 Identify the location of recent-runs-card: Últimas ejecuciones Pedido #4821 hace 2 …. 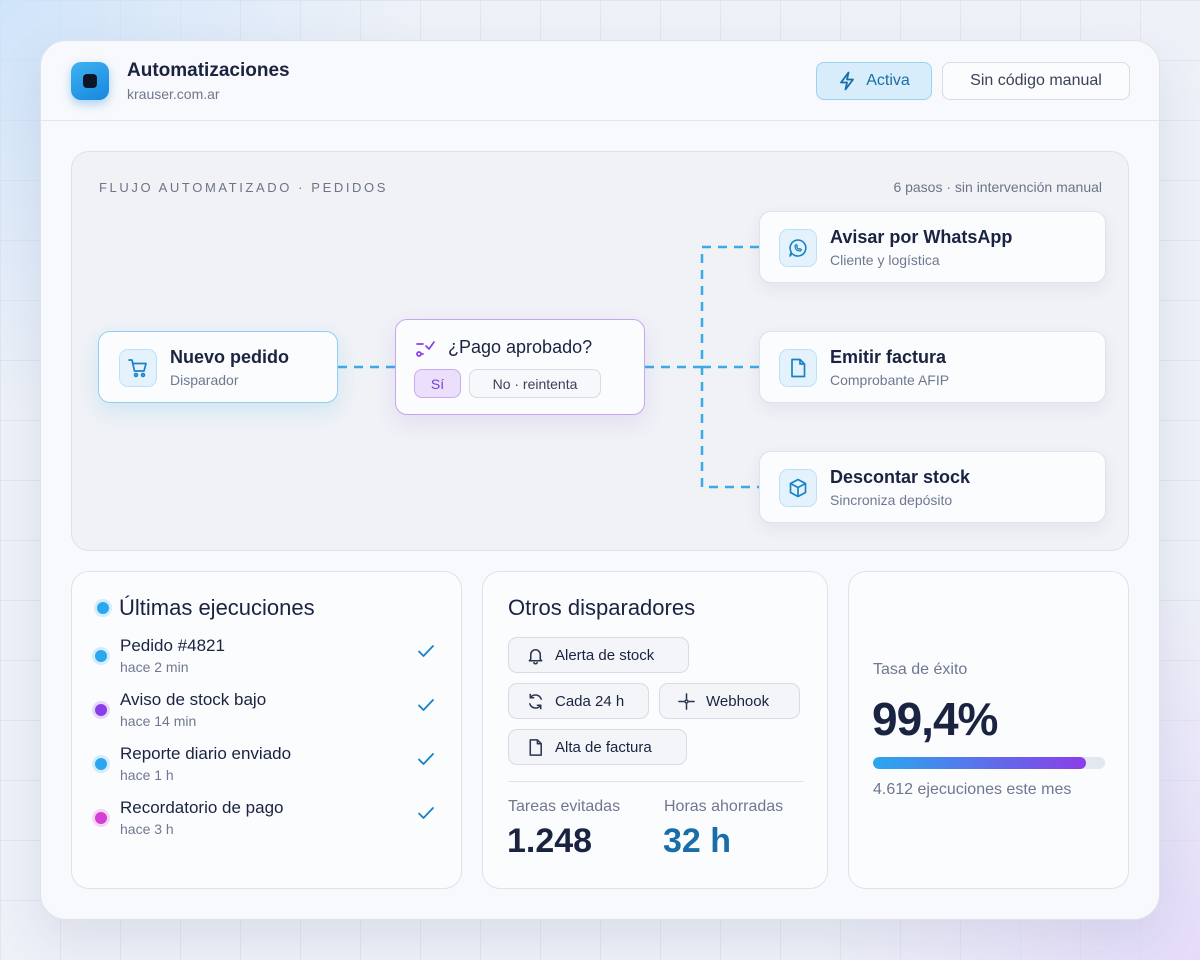
(266, 730).